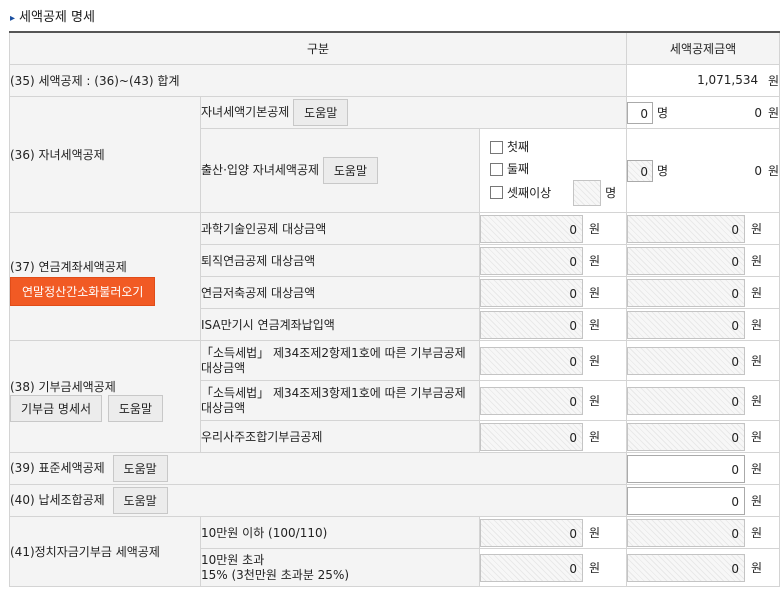 The width and height of the screenshot is (783, 595). Describe the element at coordinates (340, 532) in the screenshot. I see `political-item-label: 10만원 이하 (100/110)` at that location.